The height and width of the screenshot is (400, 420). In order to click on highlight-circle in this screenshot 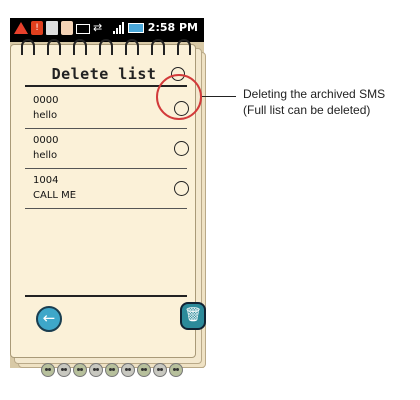, I will do `click(179, 97)`.